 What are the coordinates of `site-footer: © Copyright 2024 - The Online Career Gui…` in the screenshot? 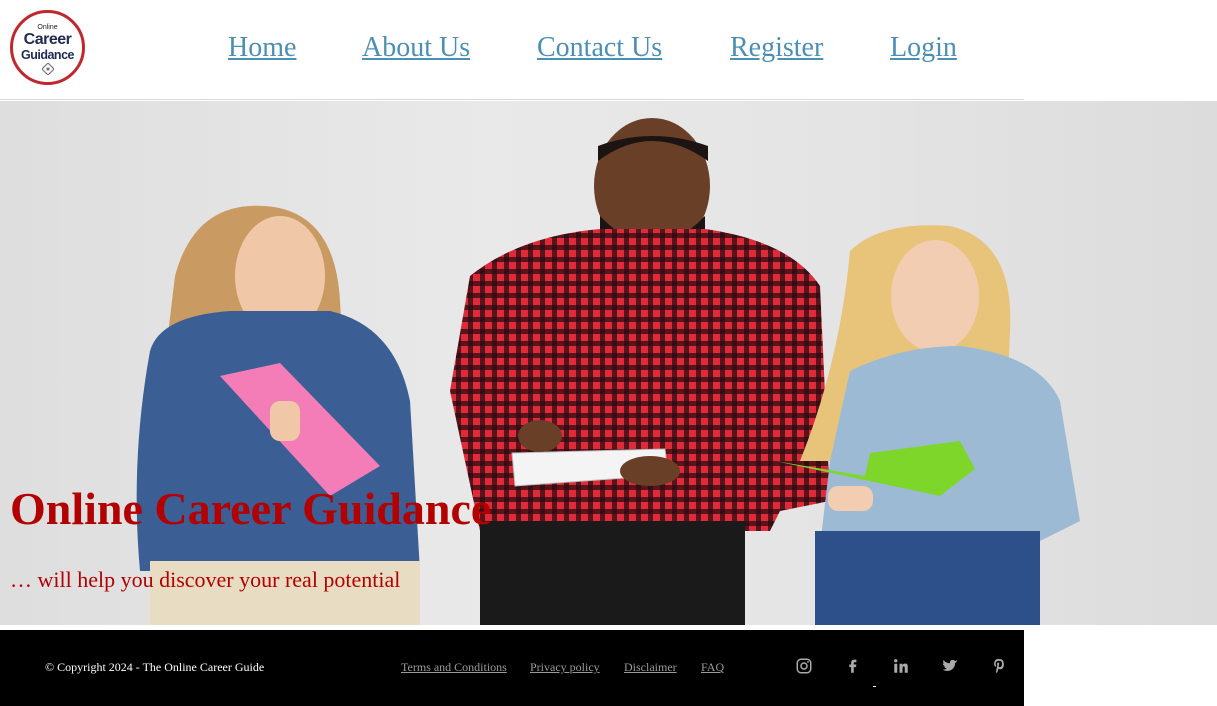 It's located at (512, 668).